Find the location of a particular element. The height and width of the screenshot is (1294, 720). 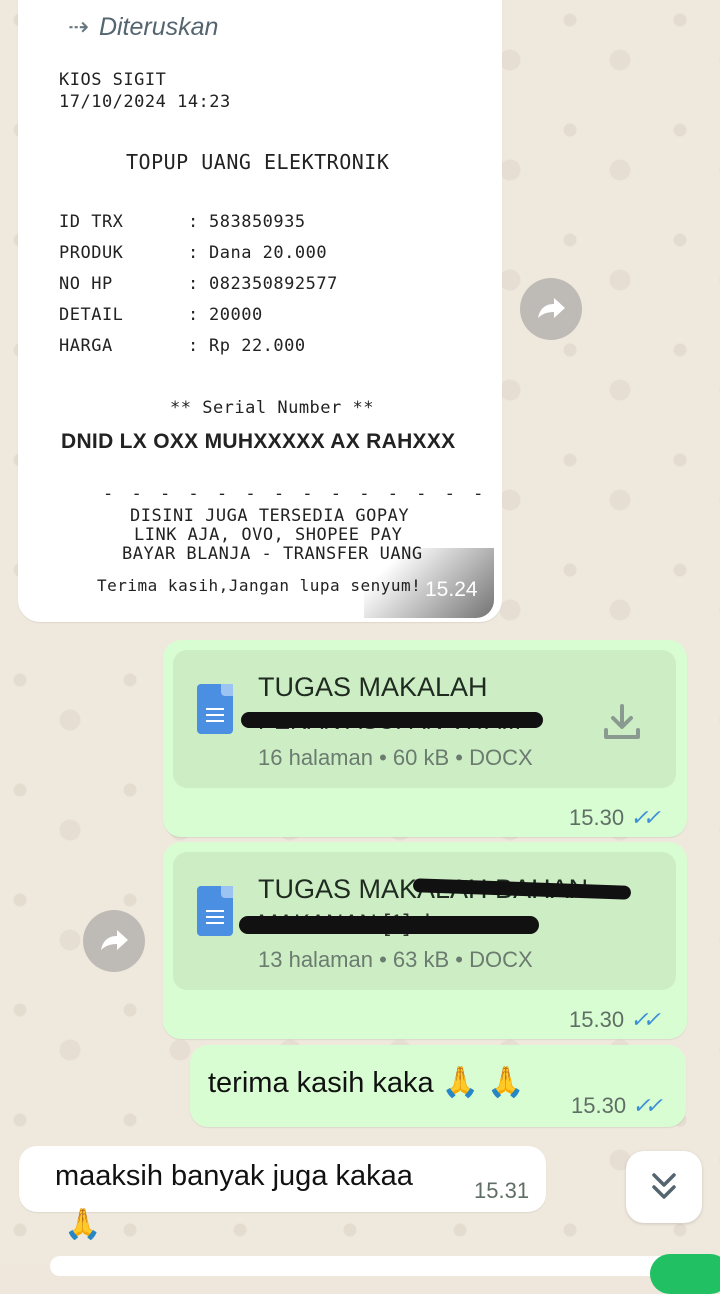

pray-emoji: 🙏 is located at coordinates (83, 1224).